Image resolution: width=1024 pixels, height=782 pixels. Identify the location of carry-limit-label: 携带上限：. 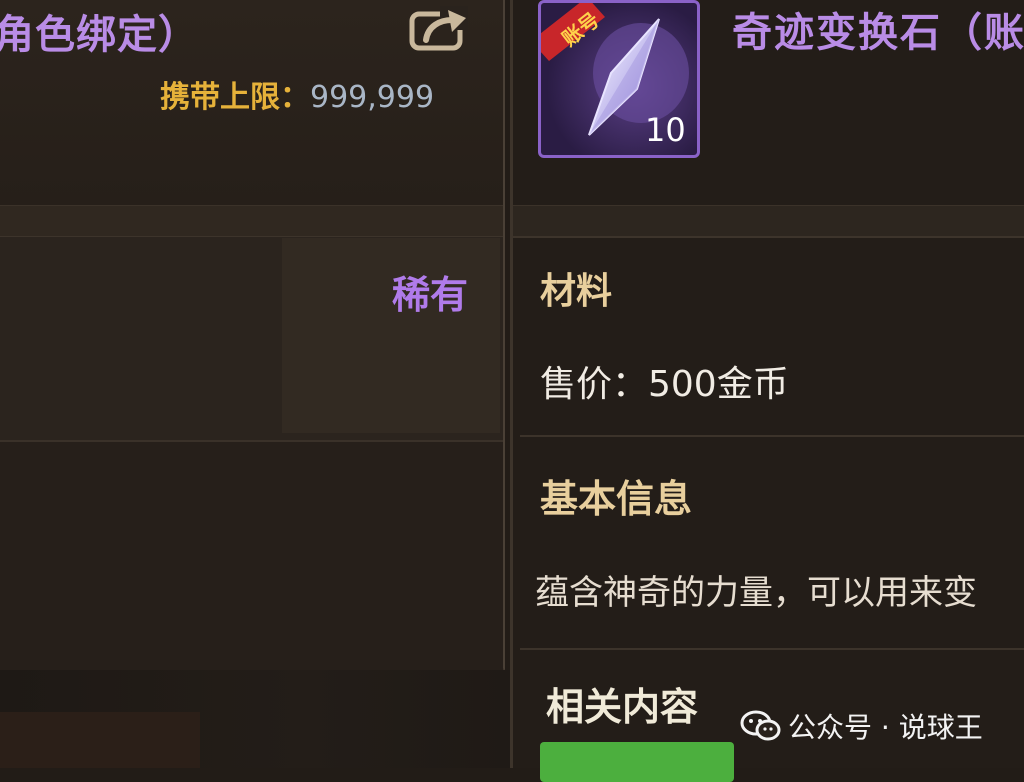
(235, 97).